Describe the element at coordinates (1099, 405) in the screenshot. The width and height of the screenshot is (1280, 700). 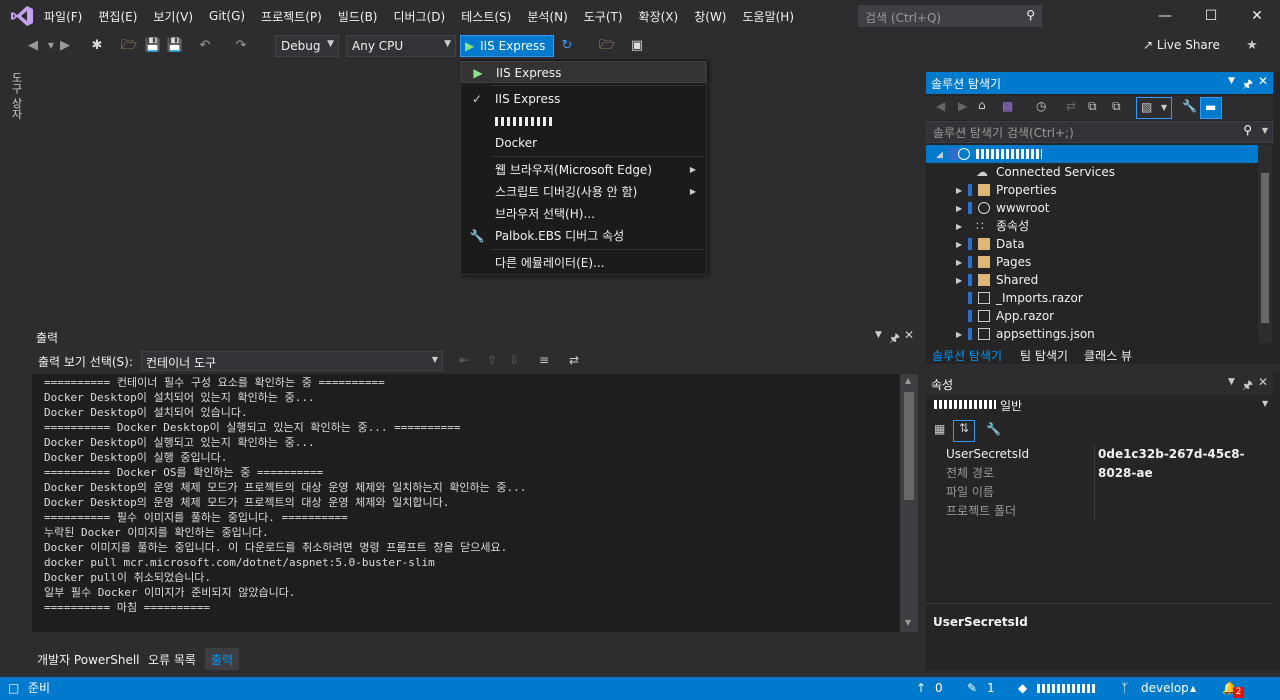
I see `properties-object-select: 일반 ▼` at that location.